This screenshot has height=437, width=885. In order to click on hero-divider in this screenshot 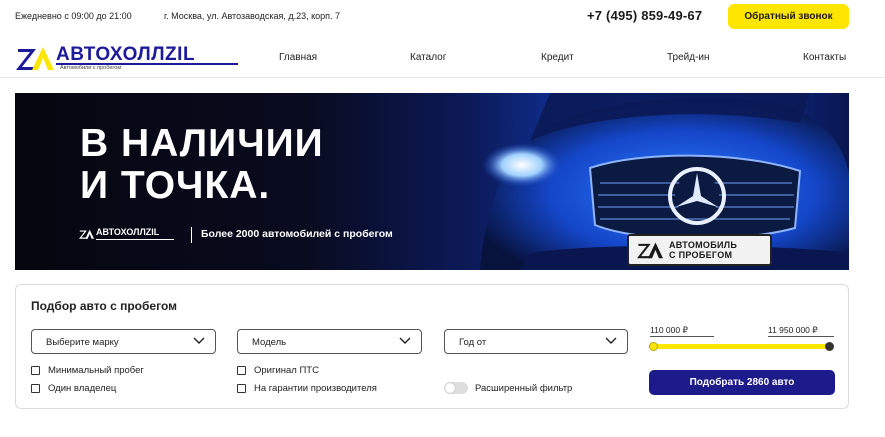, I will do `click(191, 235)`.